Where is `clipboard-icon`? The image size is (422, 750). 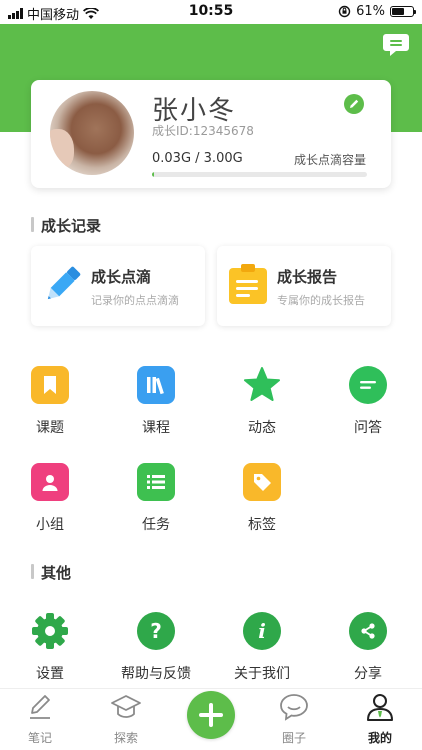
clipboard-icon is located at coordinates (248, 285).